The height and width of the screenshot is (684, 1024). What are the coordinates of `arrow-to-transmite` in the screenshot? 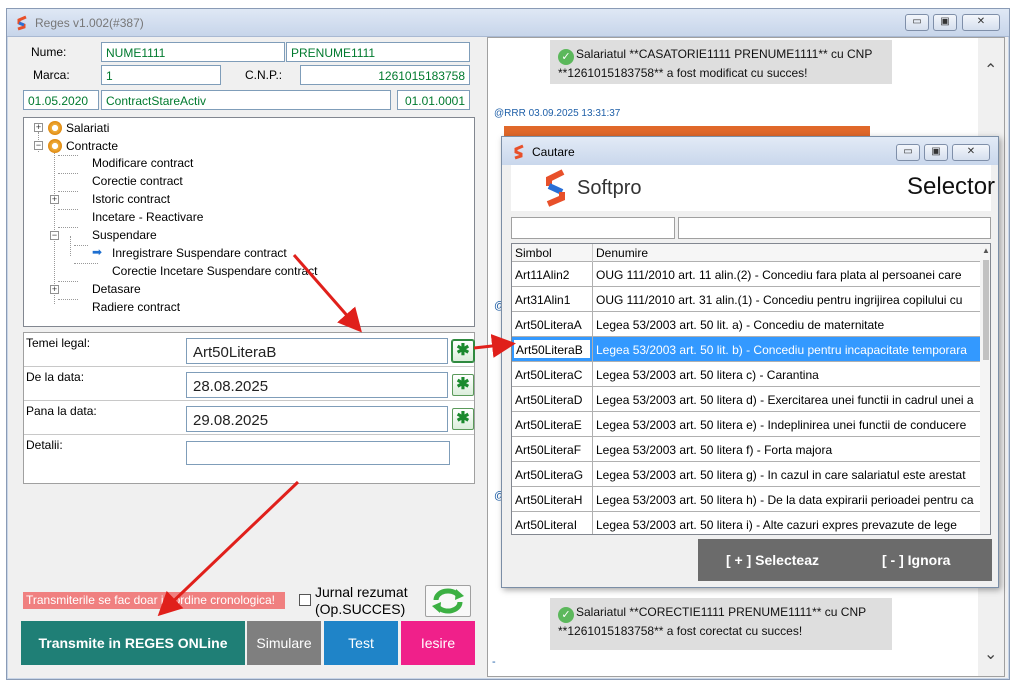 It's located at (228, 548).